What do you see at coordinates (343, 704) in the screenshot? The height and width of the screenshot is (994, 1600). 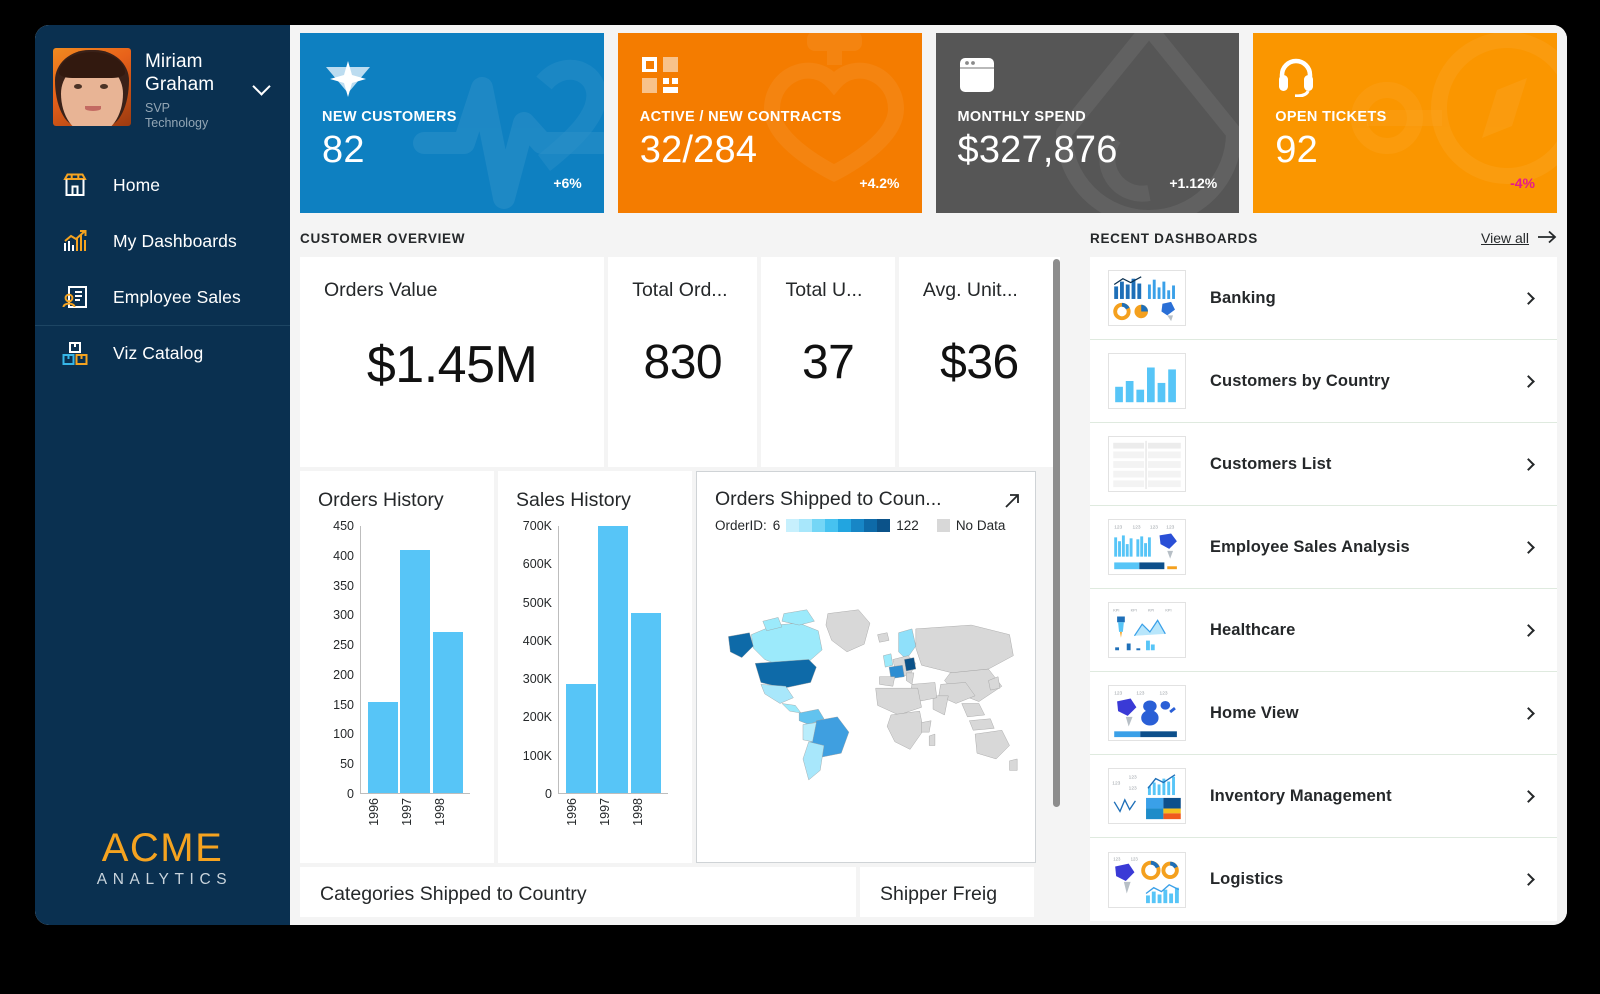 I see `y-tick: 150` at bounding box center [343, 704].